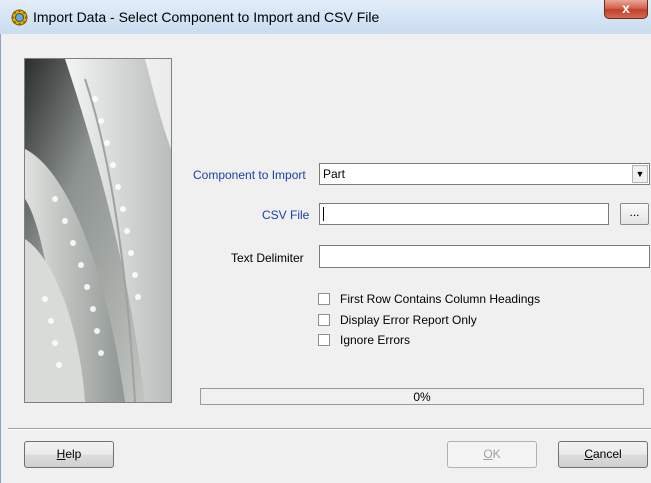  I want to click on cancel-mnemonic: C, so click(588, 454).